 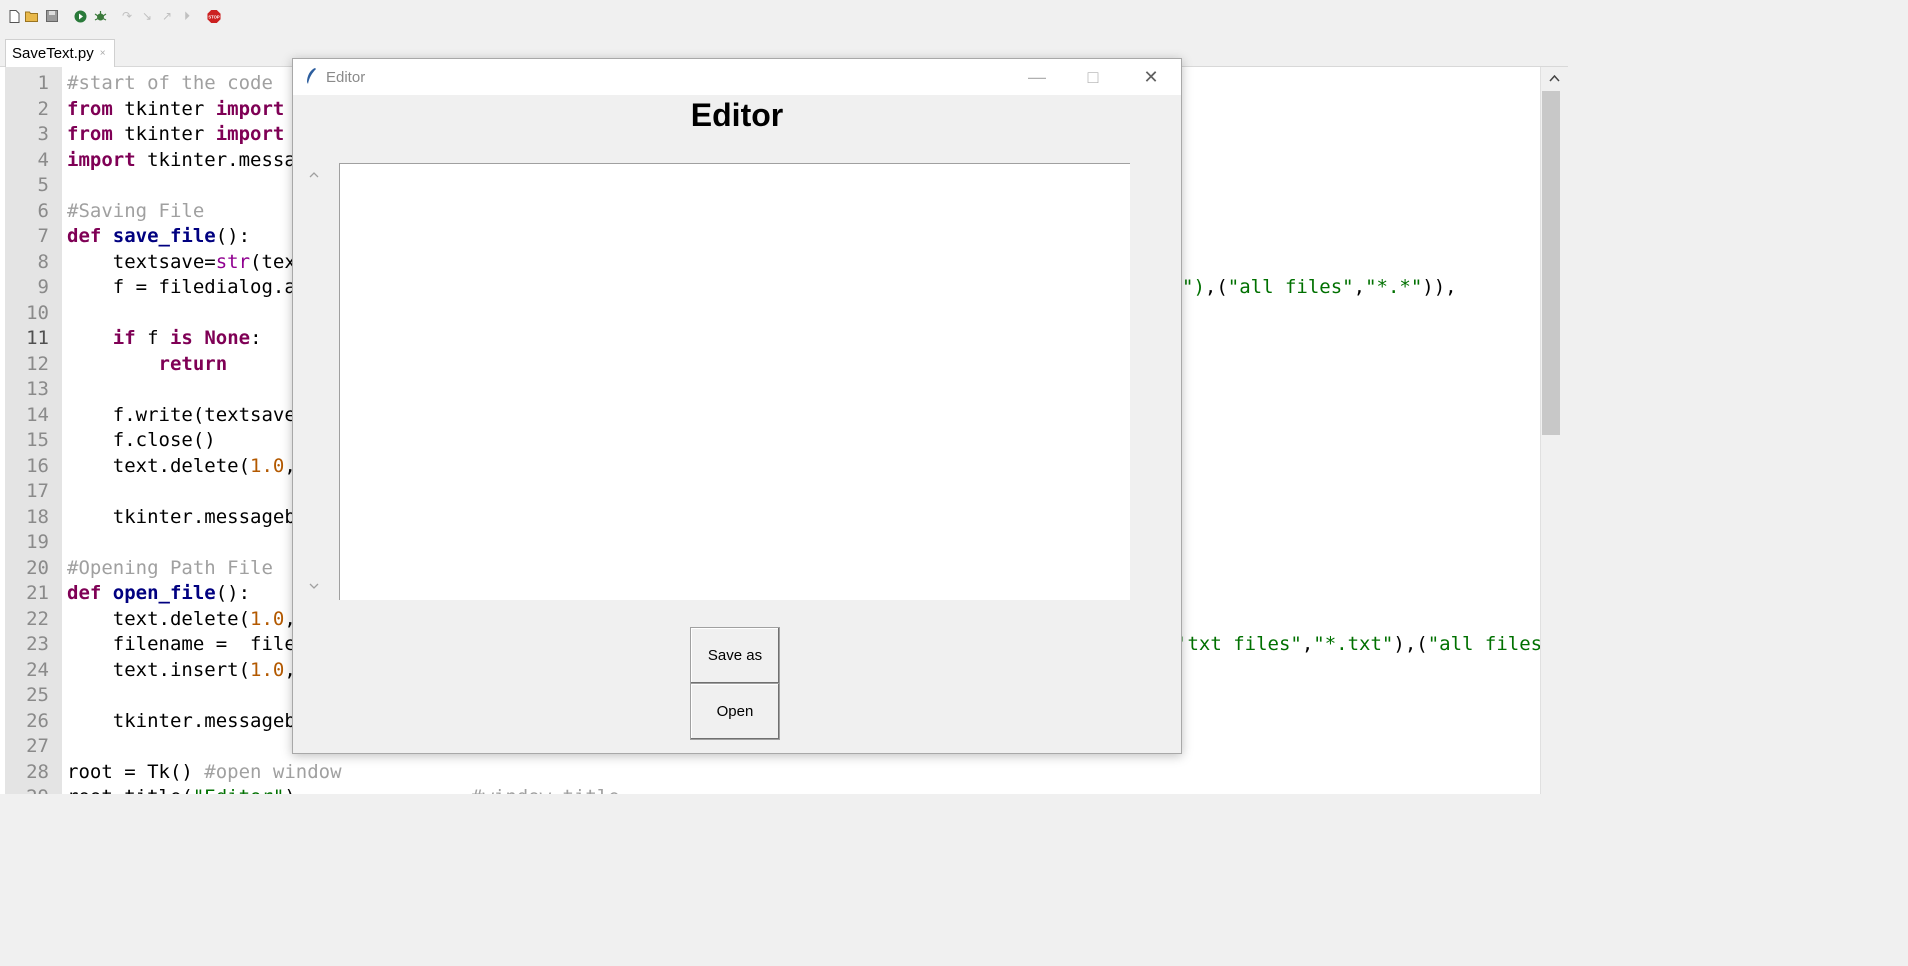 I want to click on line-number: 25, so click(x=37, y=695).